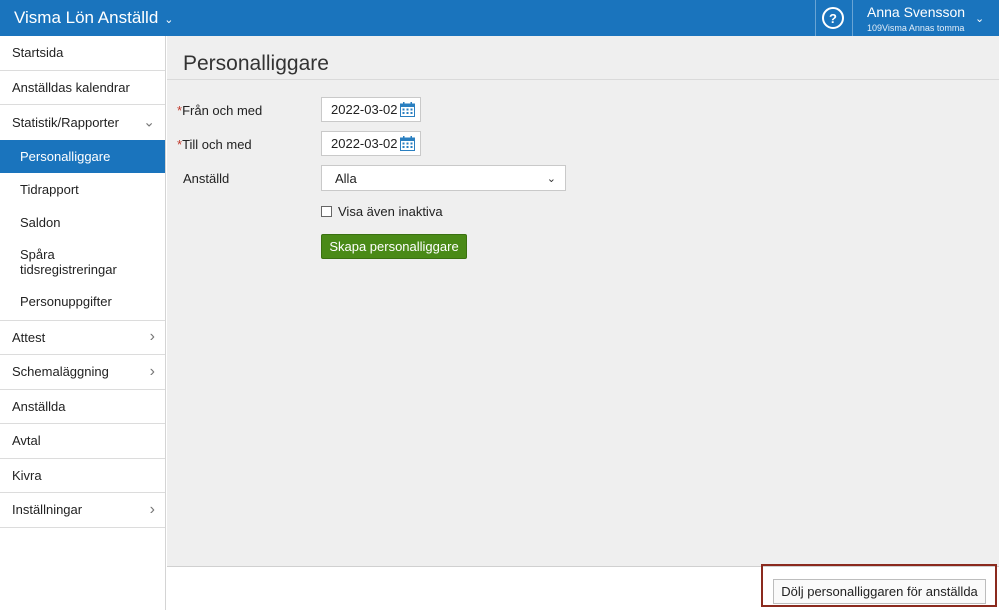 The width and height of the screenshot is (999, 610). What do you see at coordinates (833, 18) in the screenshot?
I see `help-icon: ?` at bounding box center [833, 18].